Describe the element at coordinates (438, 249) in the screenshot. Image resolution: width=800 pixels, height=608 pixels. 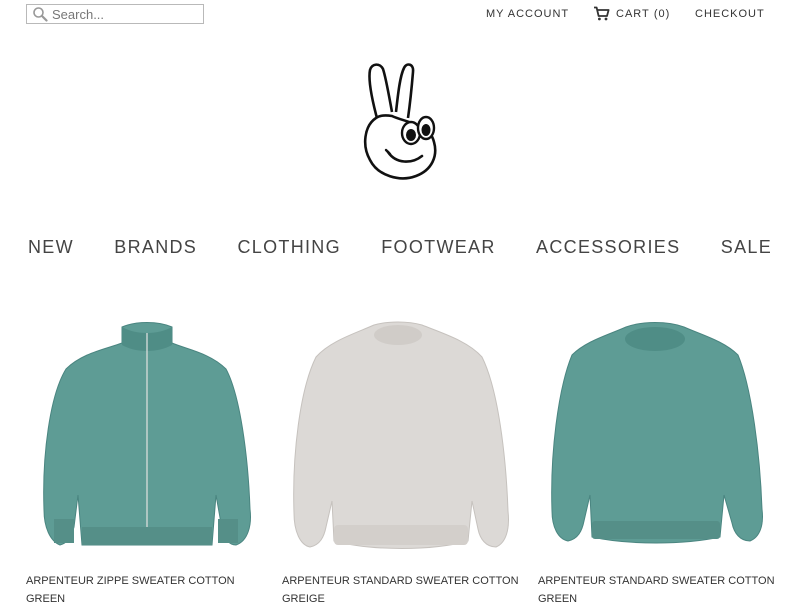
I see `nav-item-footwear: FOOTWEAR` at that location.